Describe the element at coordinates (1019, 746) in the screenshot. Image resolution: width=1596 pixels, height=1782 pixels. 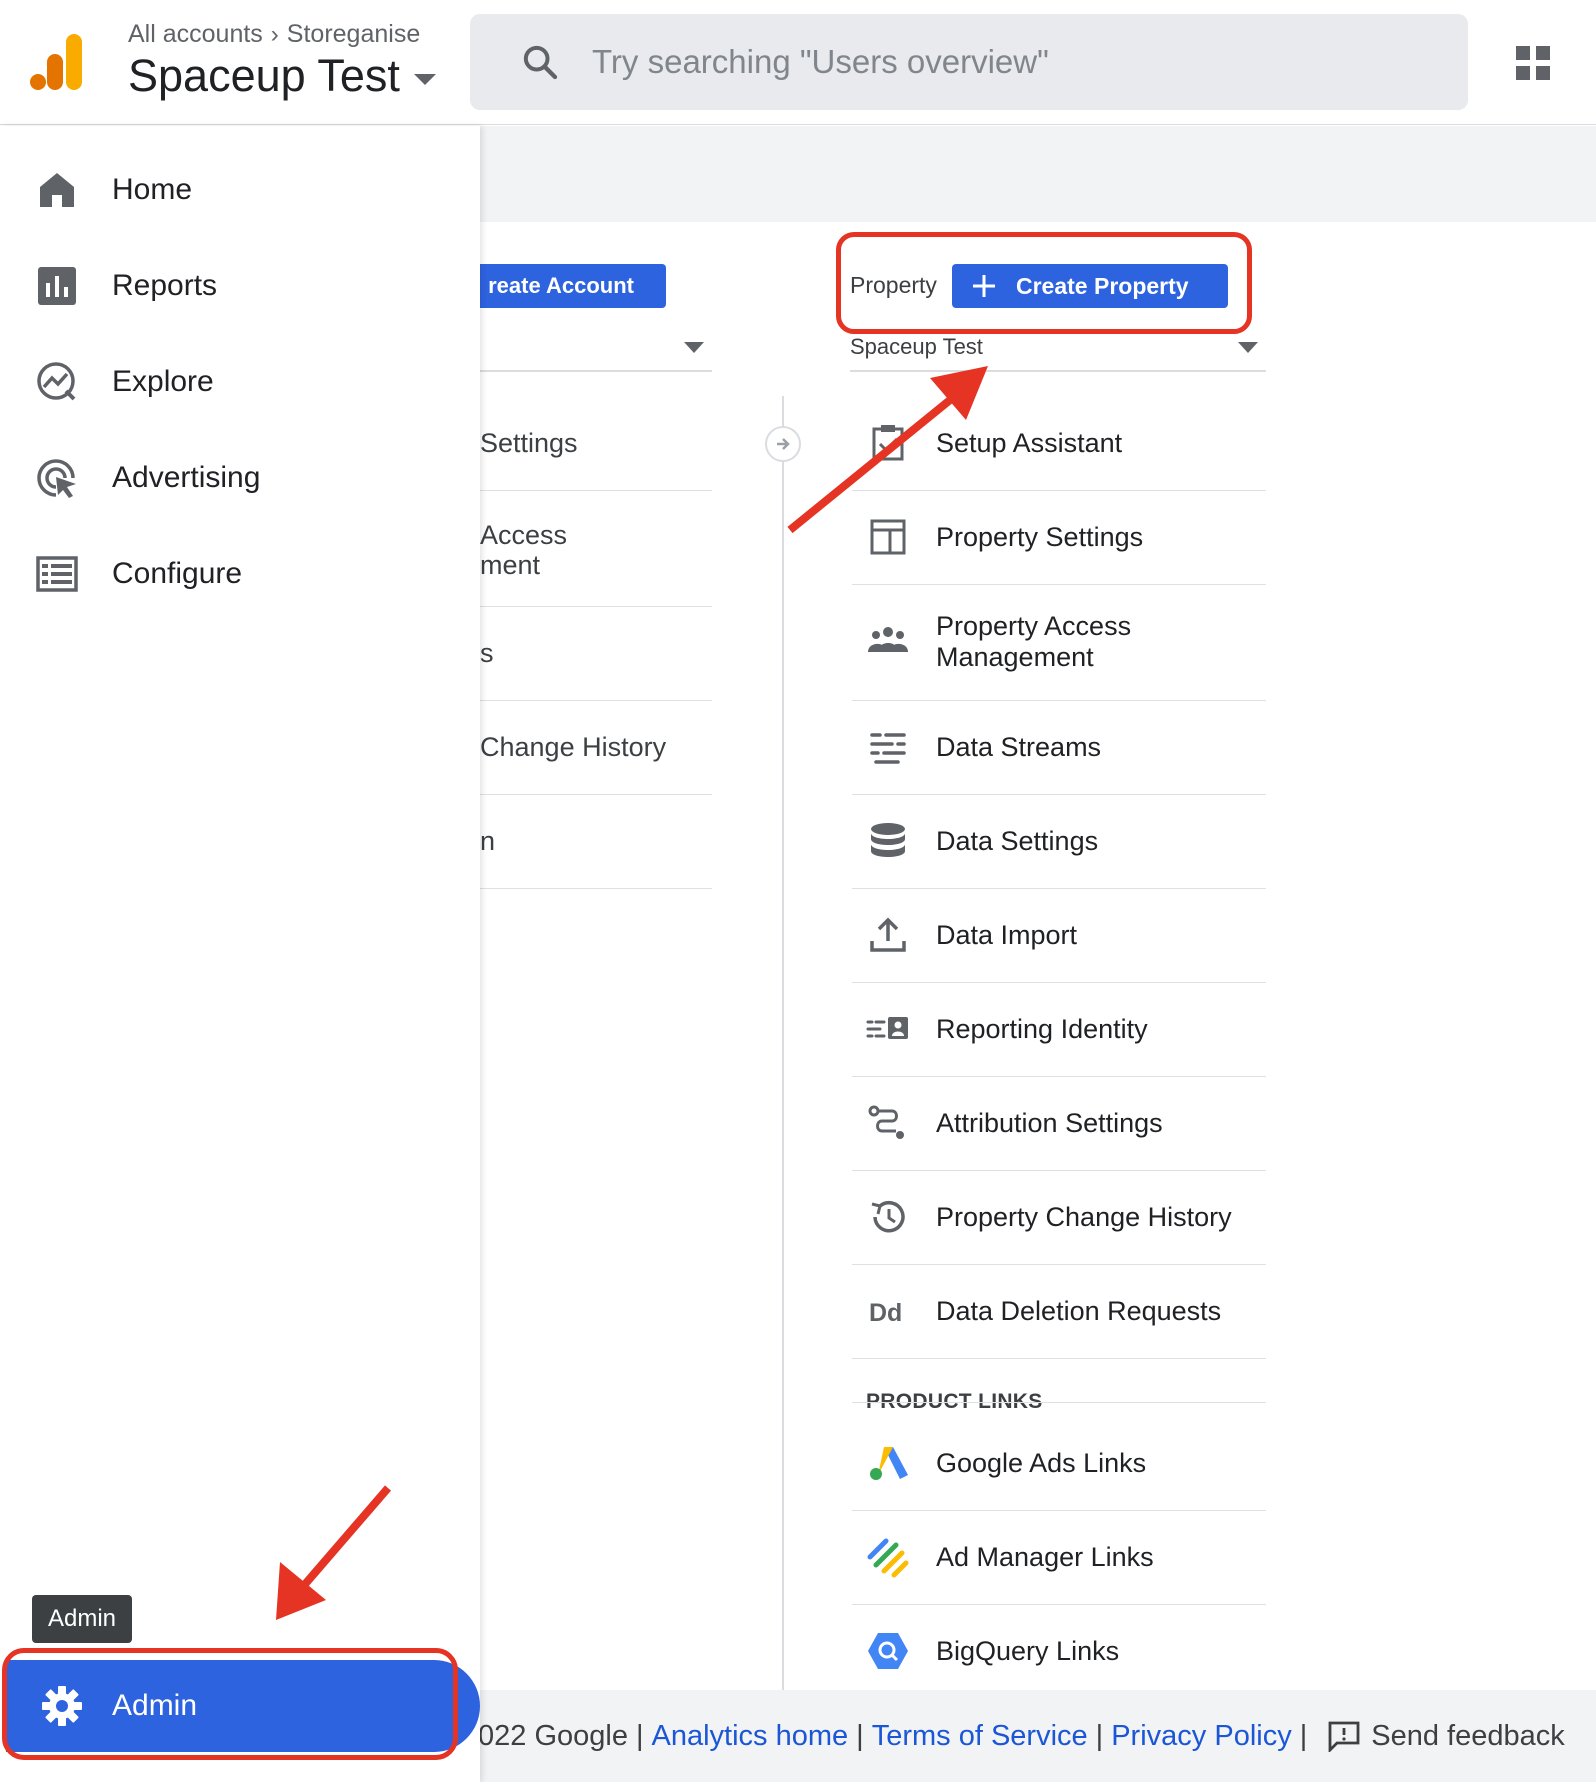
I see `data-streams-label: Data Streams` at that location.